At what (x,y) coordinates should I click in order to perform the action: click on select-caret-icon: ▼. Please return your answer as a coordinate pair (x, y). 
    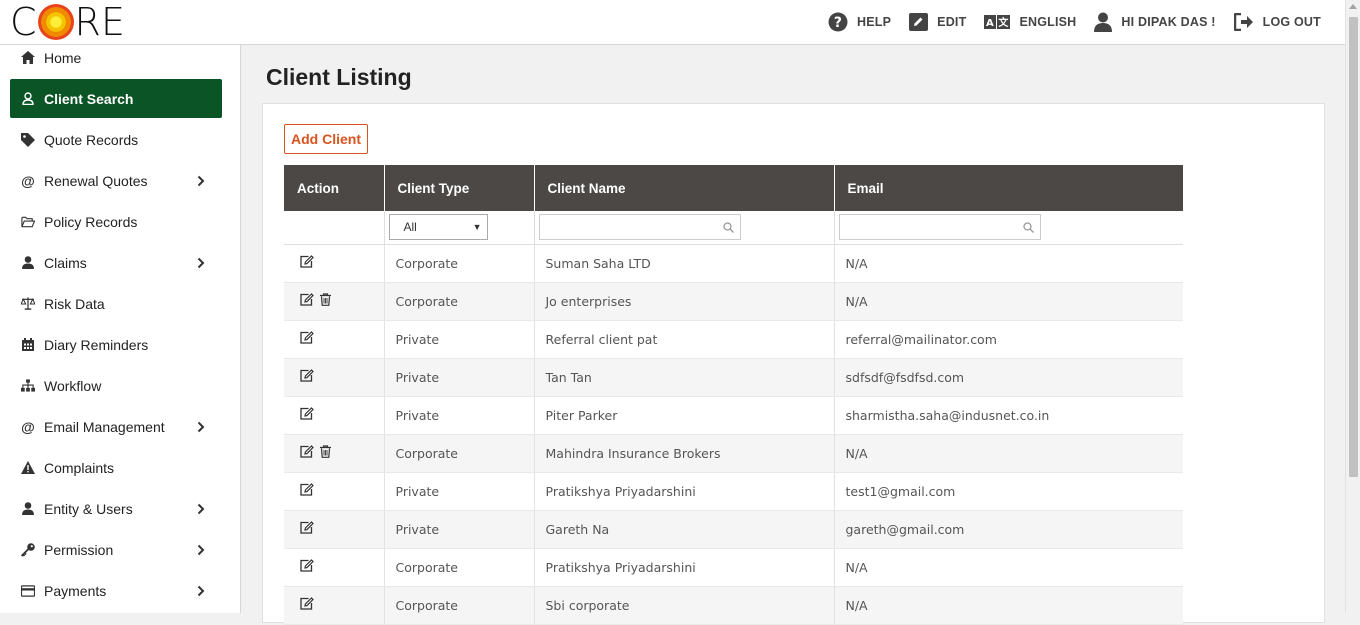
    Looking at the image, I should click on (477, 227).